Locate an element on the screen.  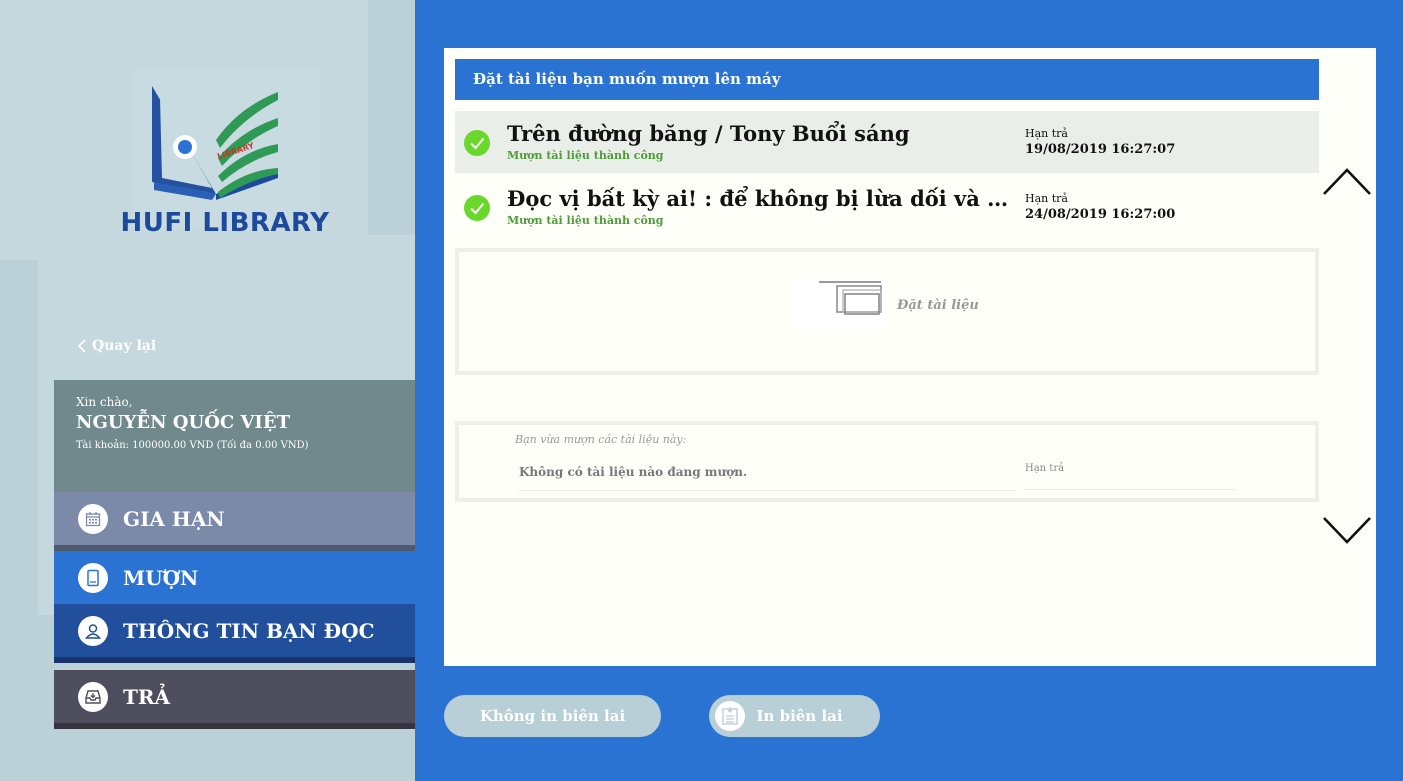
menu-label: MƯỢN is located at coordinates (161, 577).